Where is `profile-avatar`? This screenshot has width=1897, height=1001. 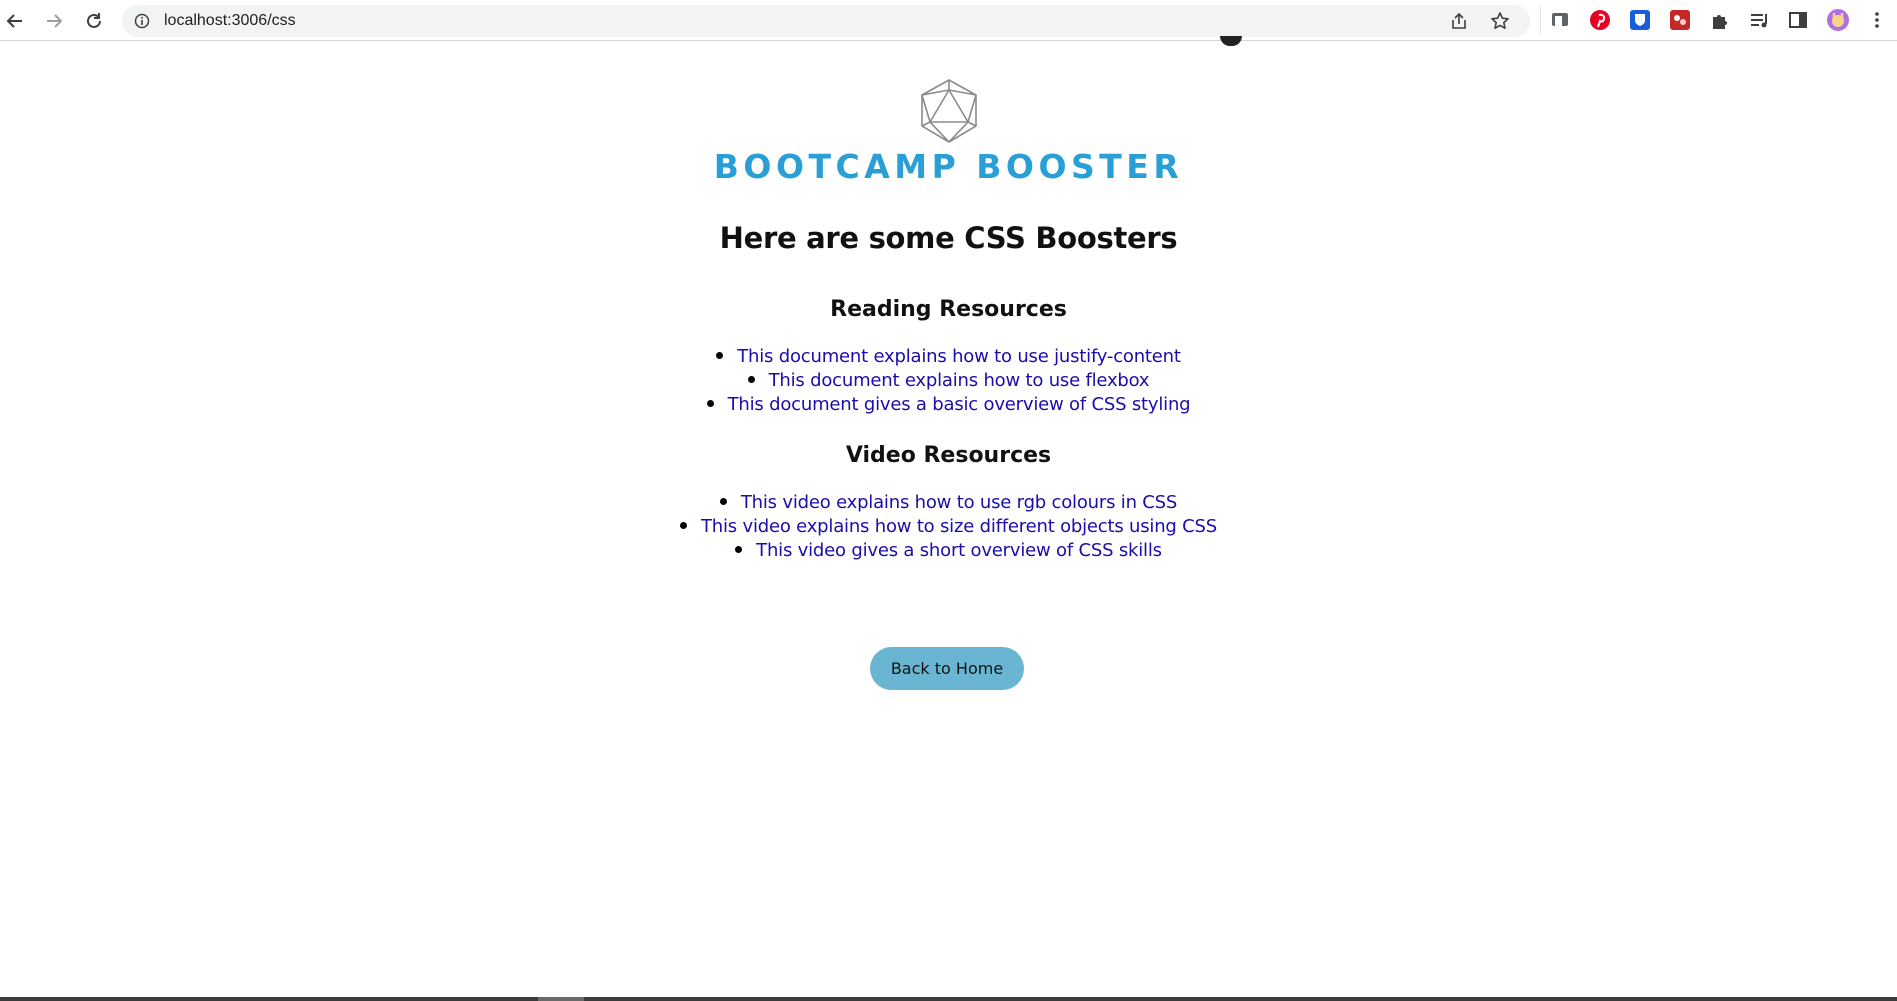
profile-avatar is located at coordinates (1838, 20).